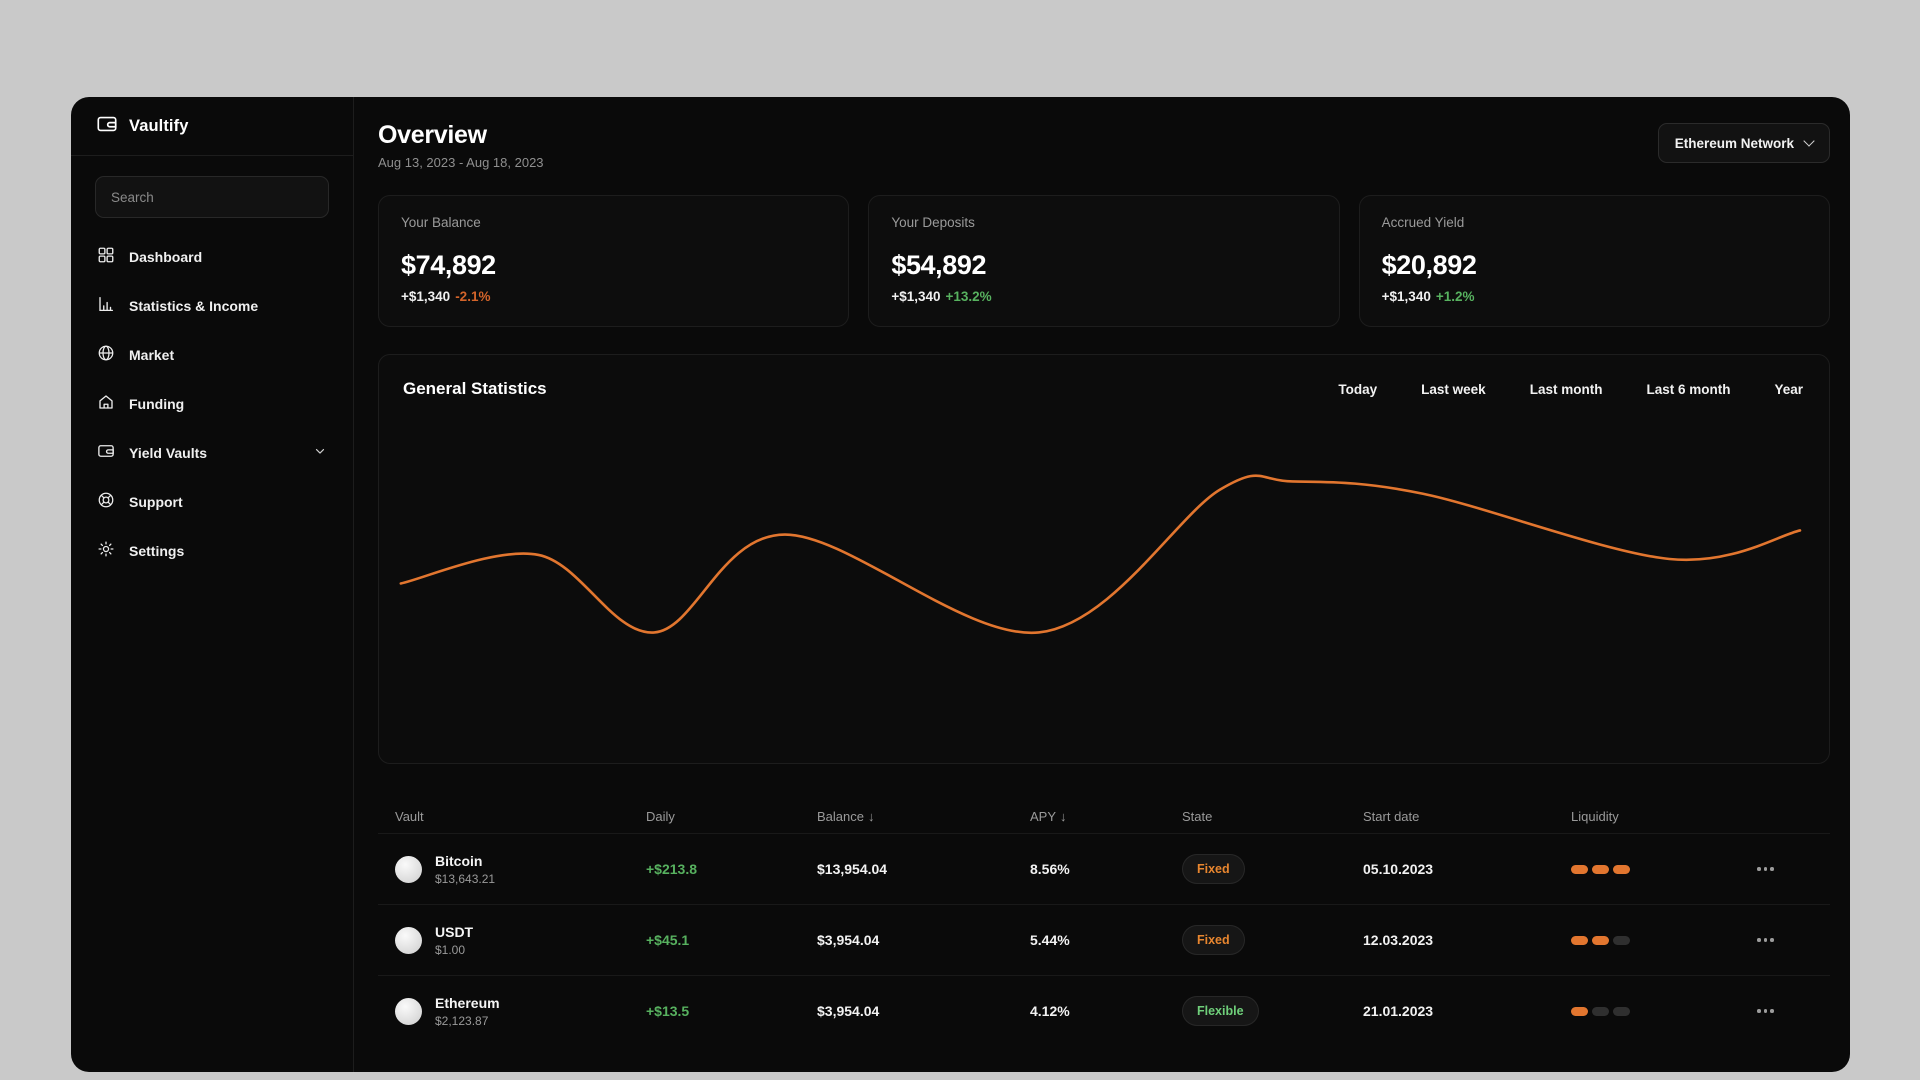  Describe the element at coordinates (106, 403) in the screenshot. I see `home-icon` at that location.